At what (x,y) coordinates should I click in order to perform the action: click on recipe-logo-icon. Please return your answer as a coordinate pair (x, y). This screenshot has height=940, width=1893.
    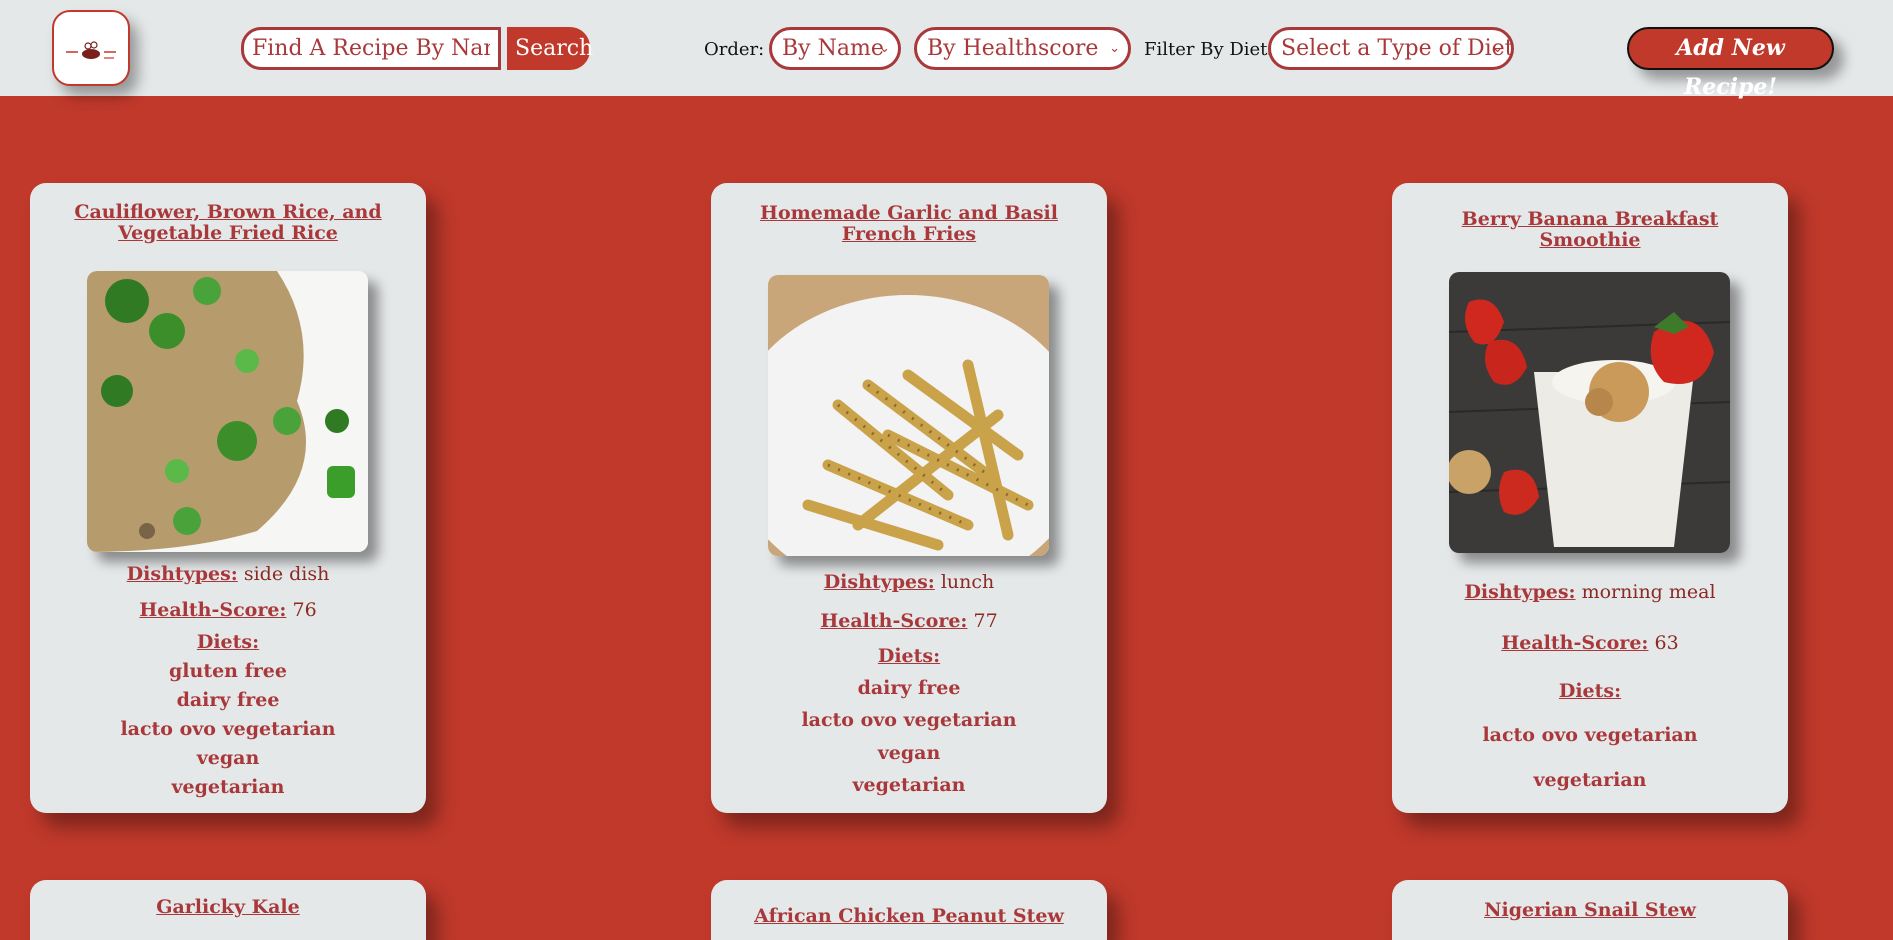
    Looking at the image, I should click on (91, 50).